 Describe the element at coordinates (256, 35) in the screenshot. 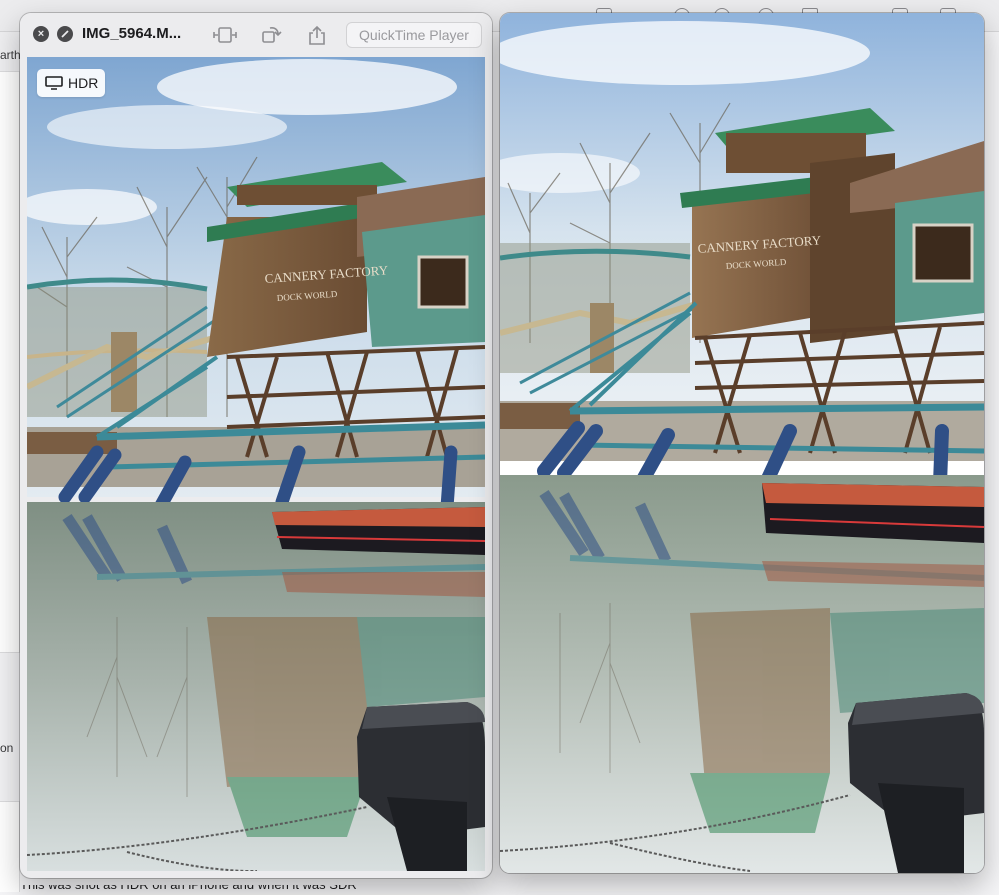

I see `window-titlebar: × IMG_5964.M... QuickTime Player` at that location.